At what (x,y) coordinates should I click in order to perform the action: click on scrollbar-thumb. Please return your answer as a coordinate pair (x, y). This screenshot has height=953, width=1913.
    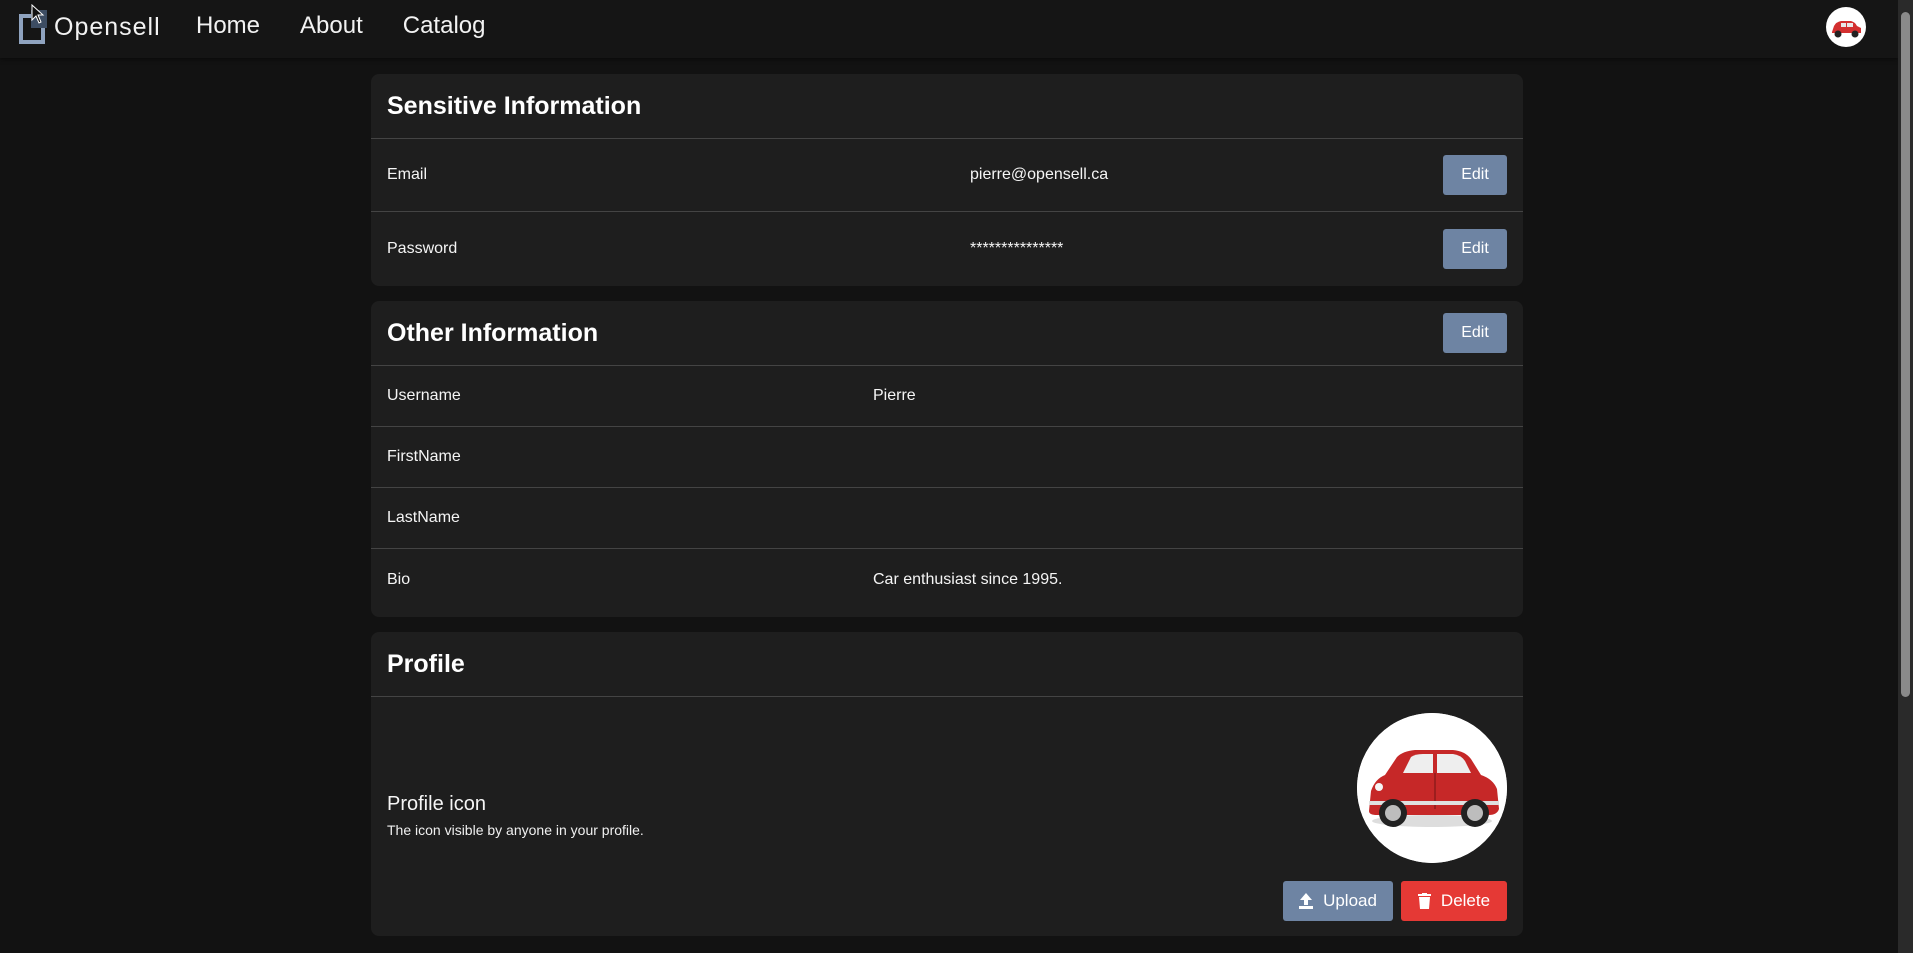
    Looking at the image, I should click on (1905, 354).